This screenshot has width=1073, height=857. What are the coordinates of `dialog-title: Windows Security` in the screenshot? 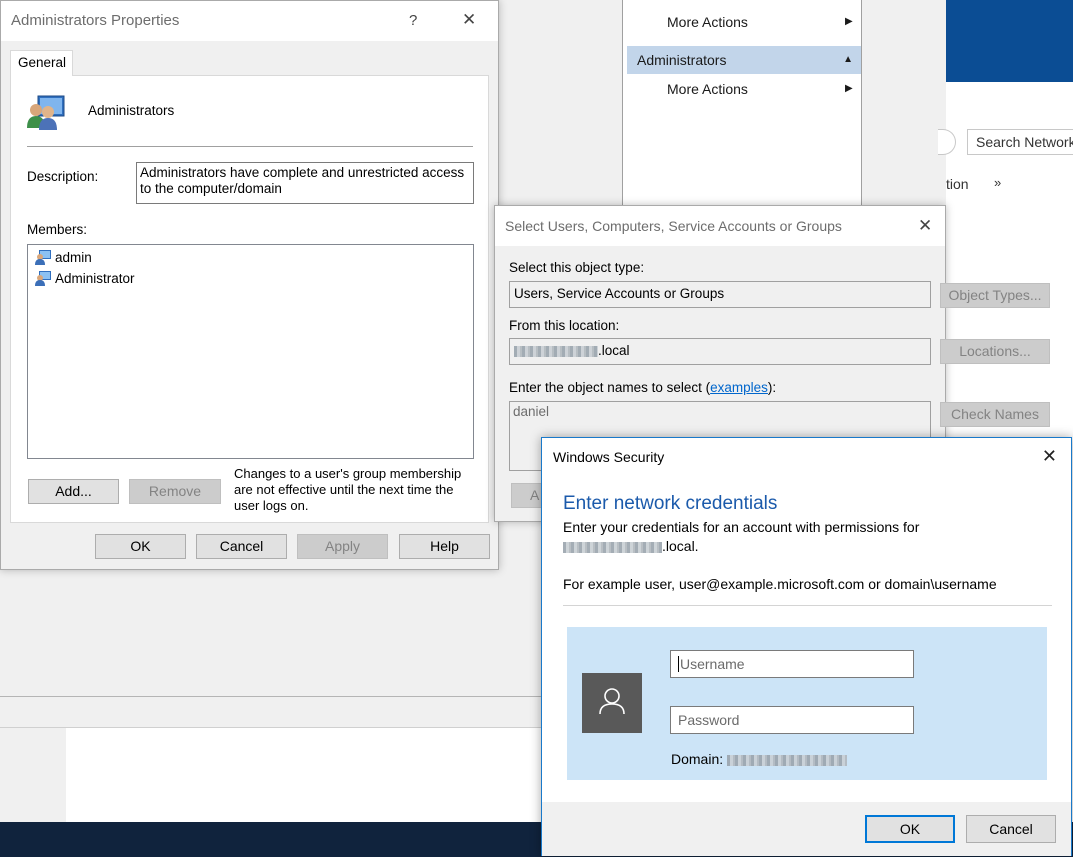 It's located at (609, 457).